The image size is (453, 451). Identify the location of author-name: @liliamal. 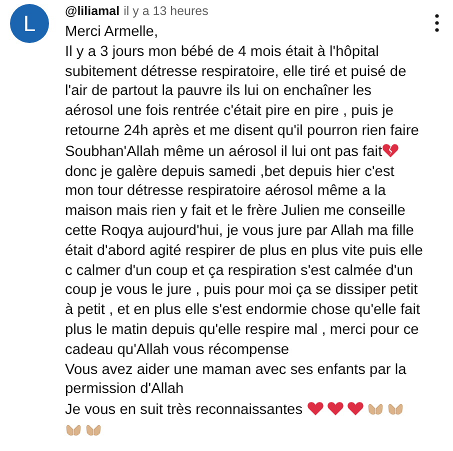
(92, 11).